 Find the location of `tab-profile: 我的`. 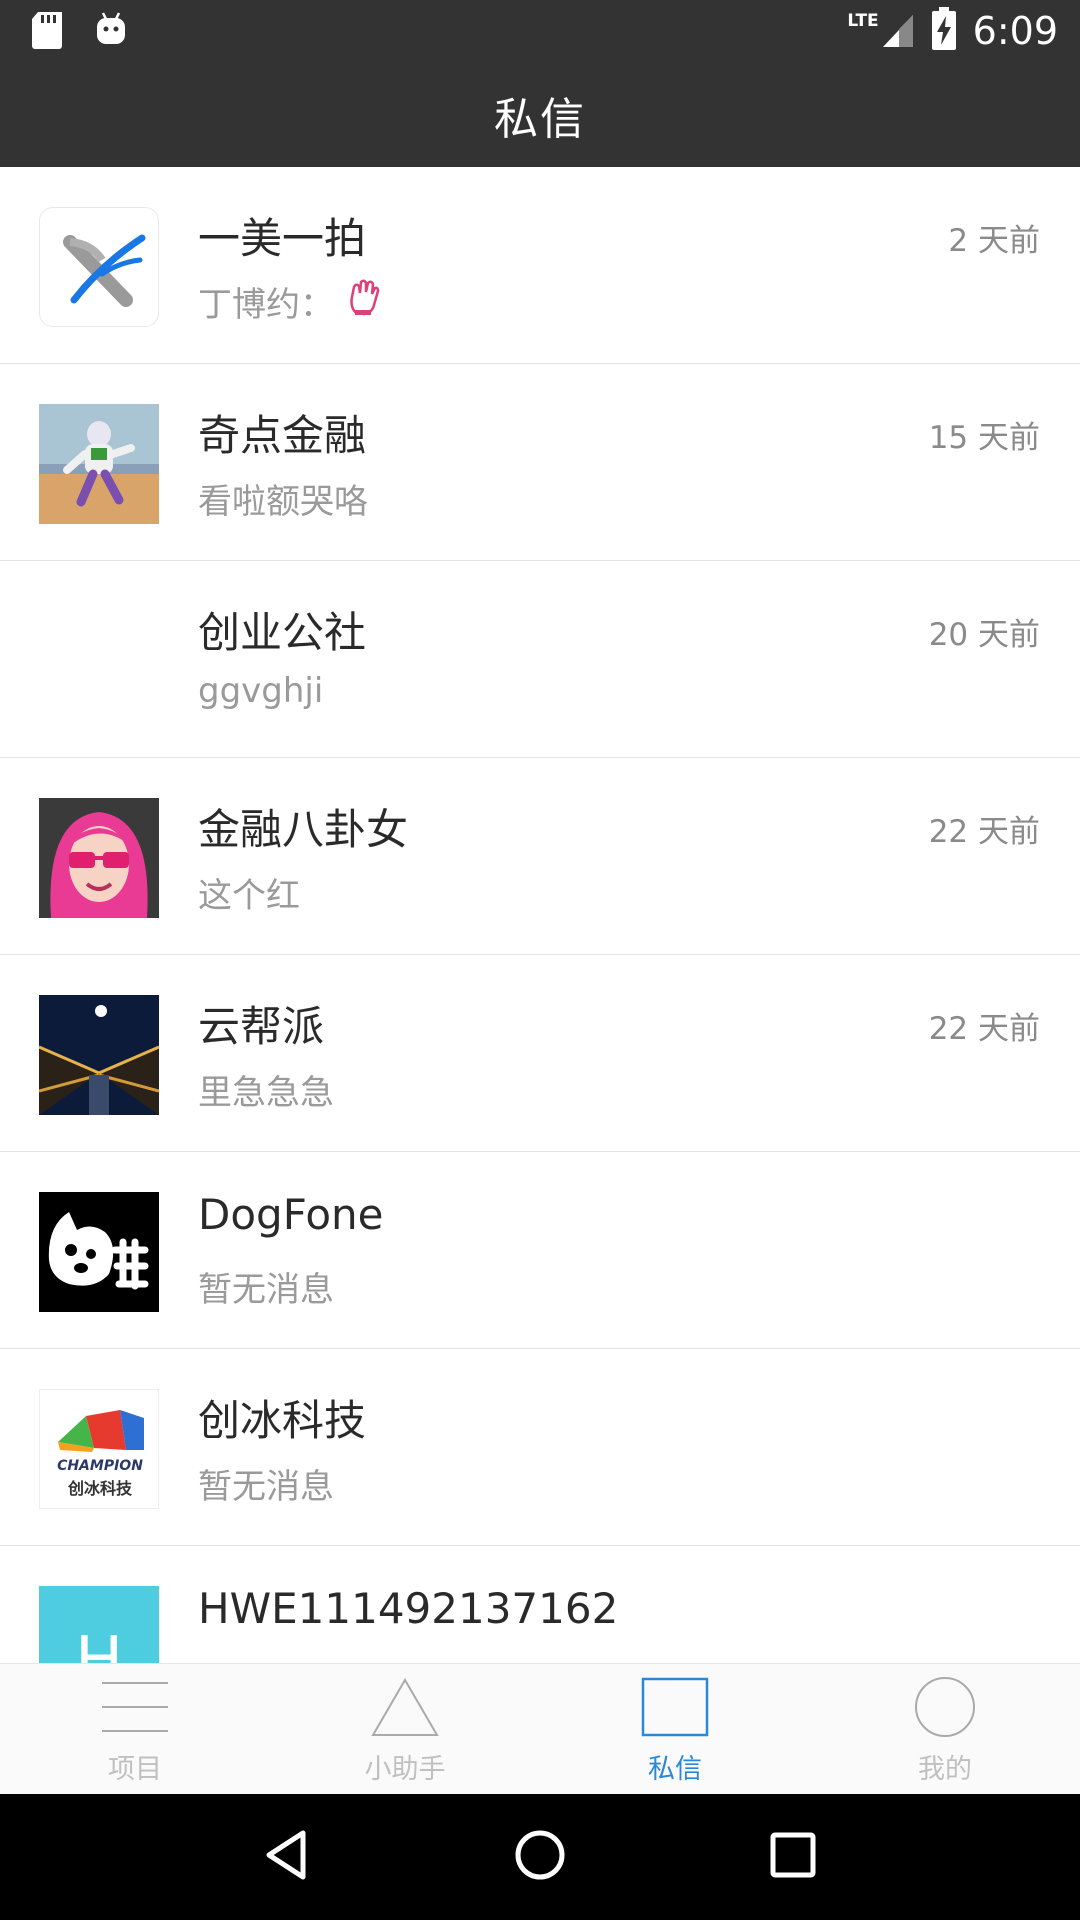

tab-profile: 我的 is located at coordinates (945, 1729).